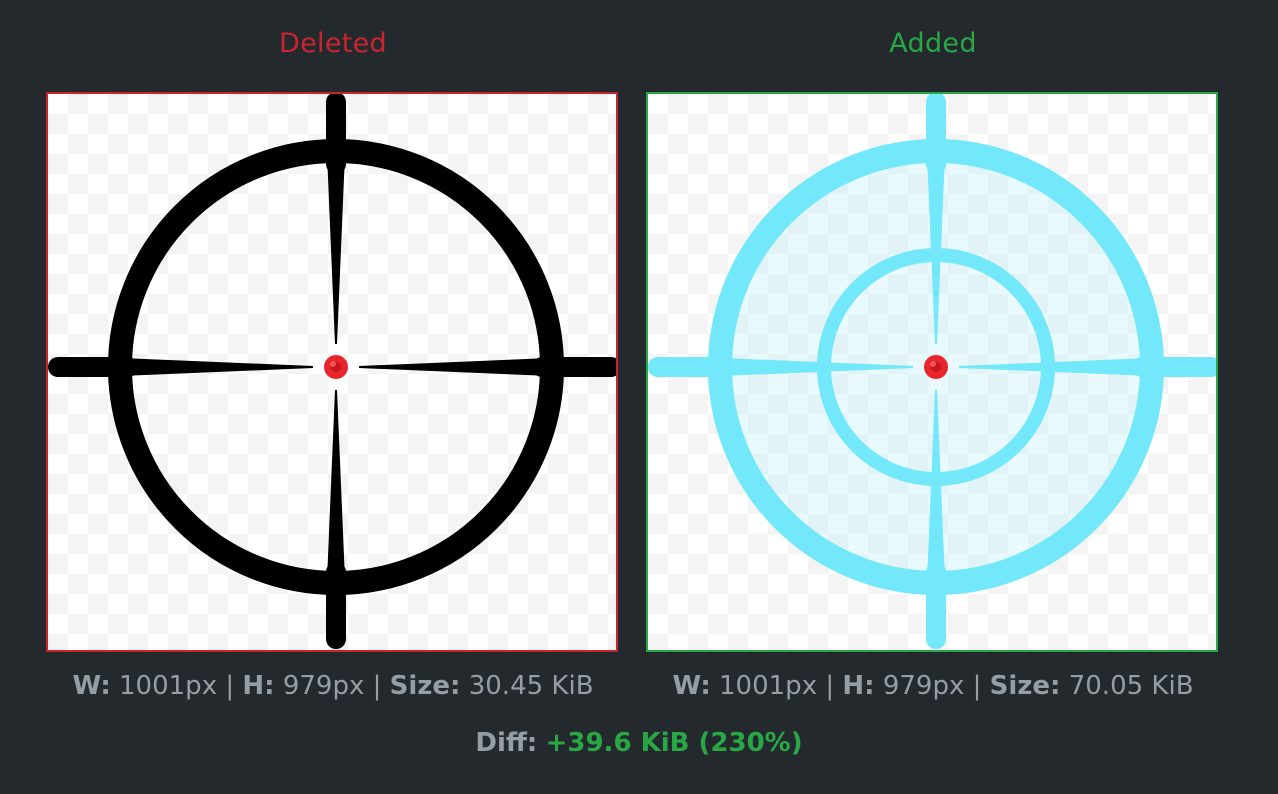 Image resolution: width=1278 pixels, height=794 pixels. I want to click on added-title: Added, so click(933, 43).